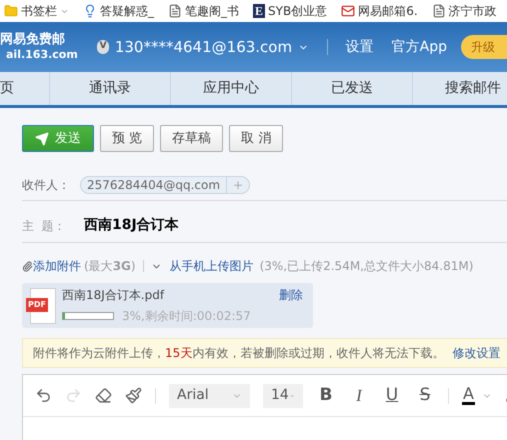 Image resolution: width=507 pixels, height=440 pixels. I want to click on notice-text: 附件将作为云附件上传，15天内有效，若被删除或过期，收件人将无法下载。, so click(238, 353).